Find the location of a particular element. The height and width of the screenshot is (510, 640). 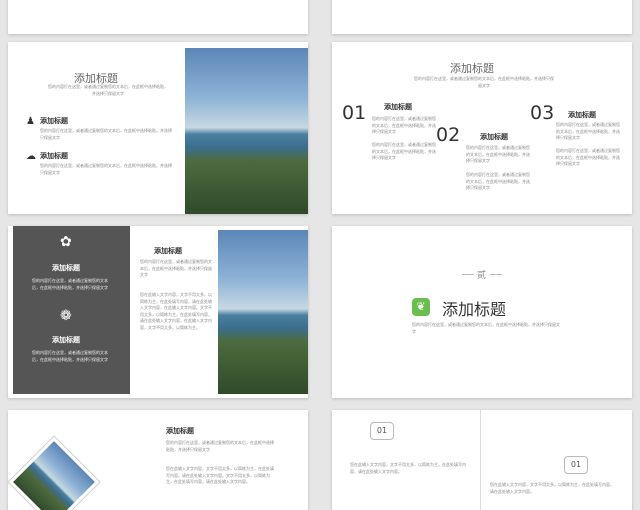

section-title: 添加标题 is located at coordinates (474, 309).